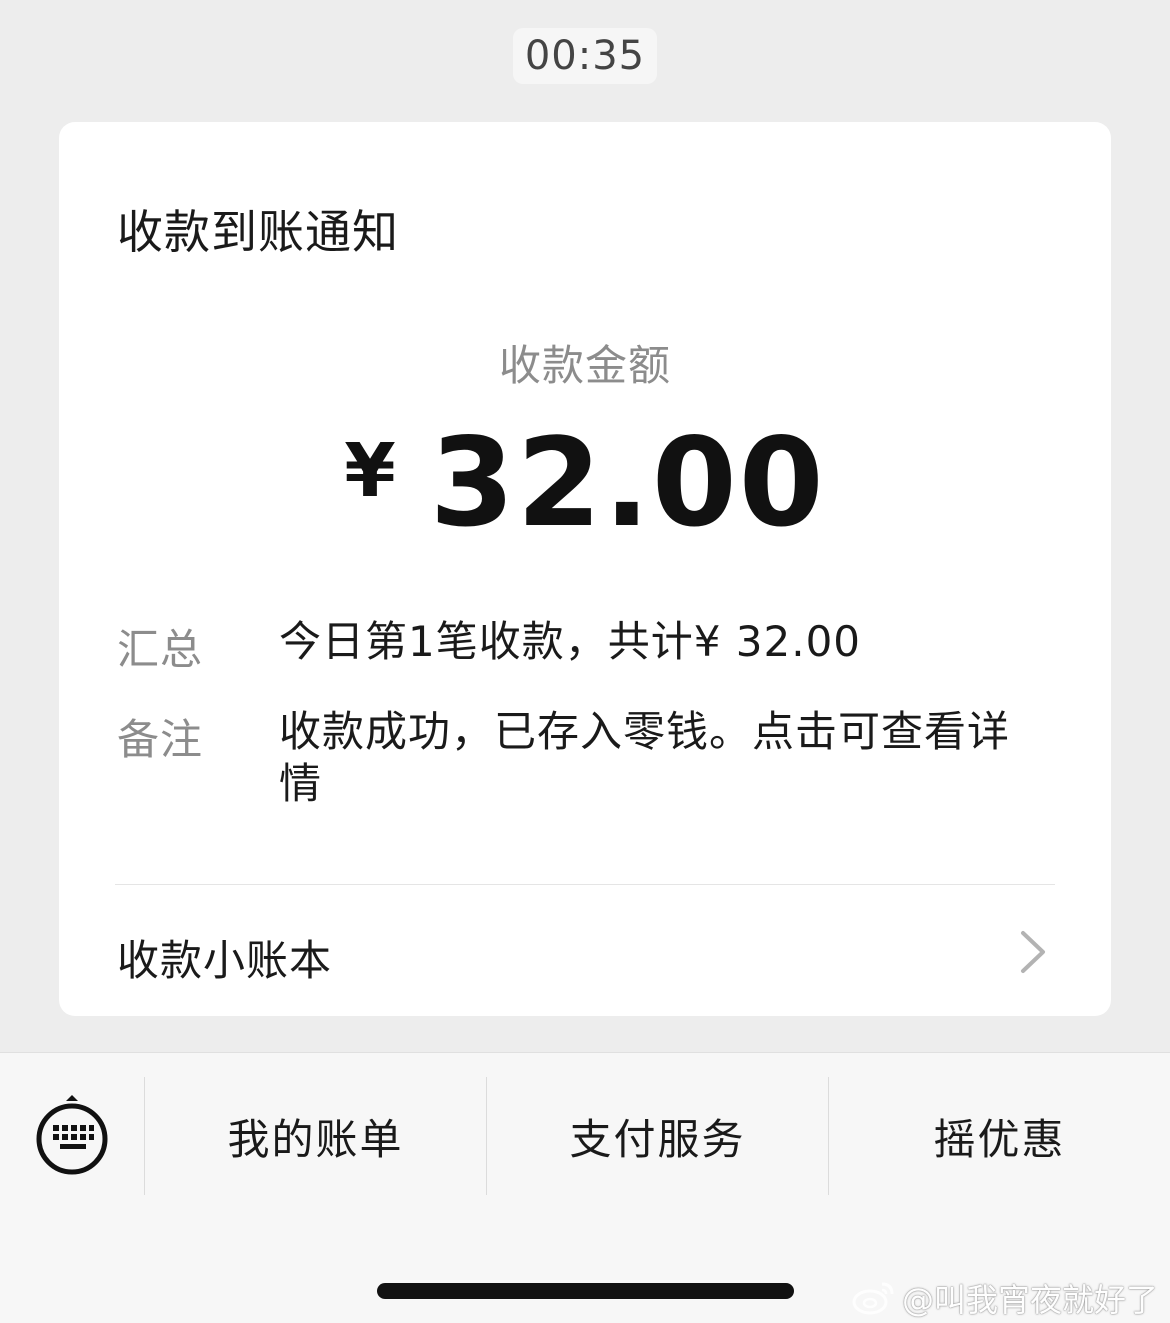 The width and height of the screenshot is (1170, 1323). Describe the element at coordinates (570, 641) in the screenshot. I see `summary-value: 今日第1笔收款，共计¥ 32.00` at that location.